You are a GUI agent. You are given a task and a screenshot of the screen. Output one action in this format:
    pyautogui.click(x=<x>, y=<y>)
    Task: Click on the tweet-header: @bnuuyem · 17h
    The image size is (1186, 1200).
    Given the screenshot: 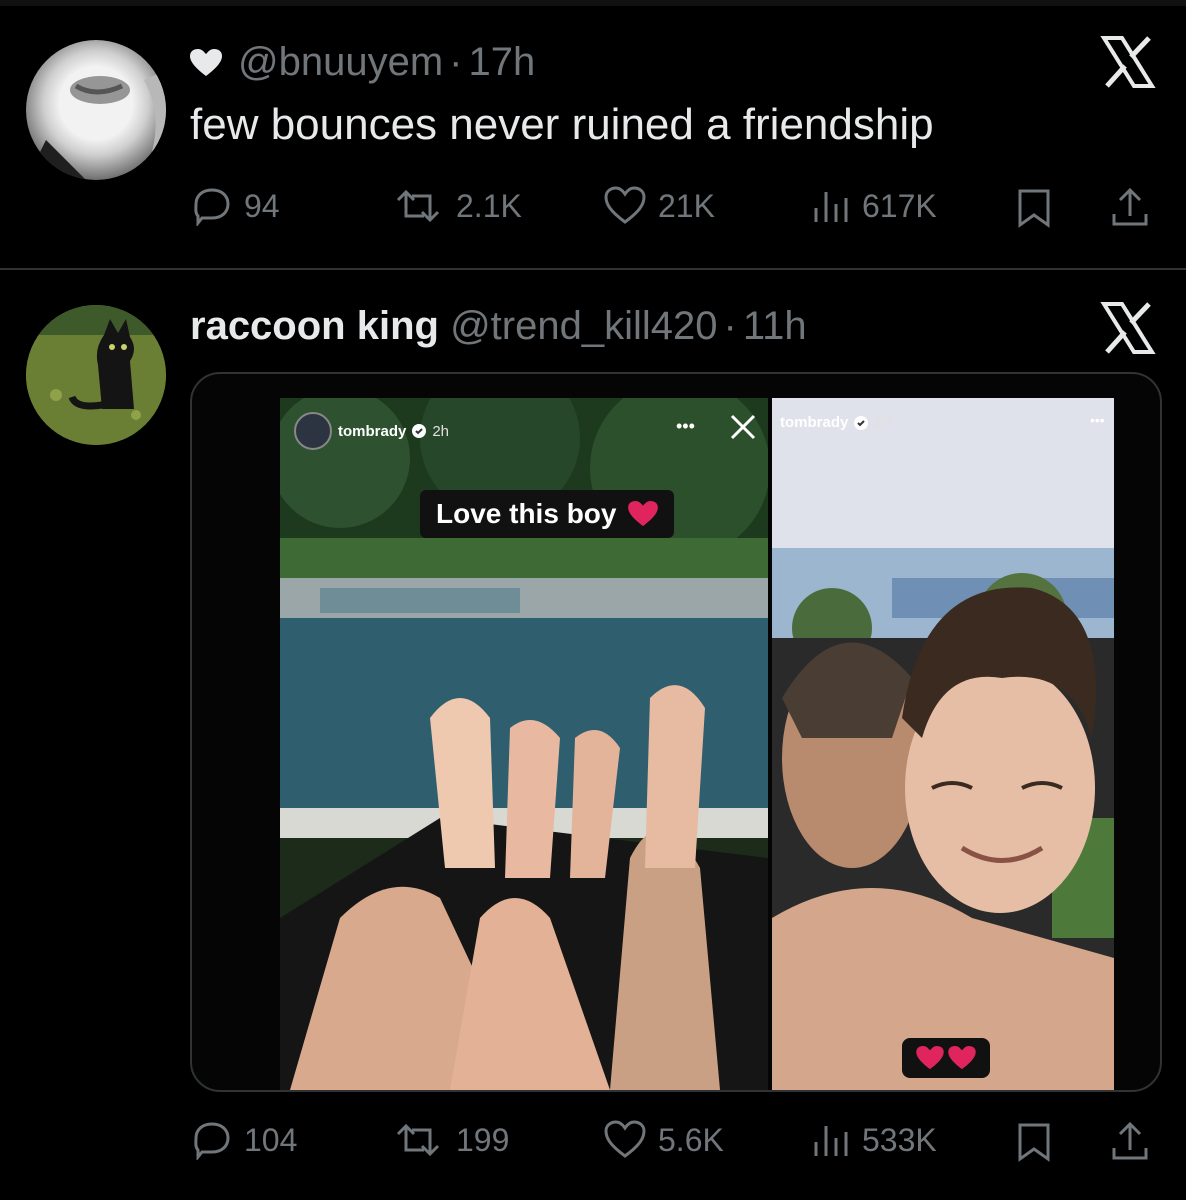 What is the action you would take?
    pyautogui.click(x=362, y=63)
    